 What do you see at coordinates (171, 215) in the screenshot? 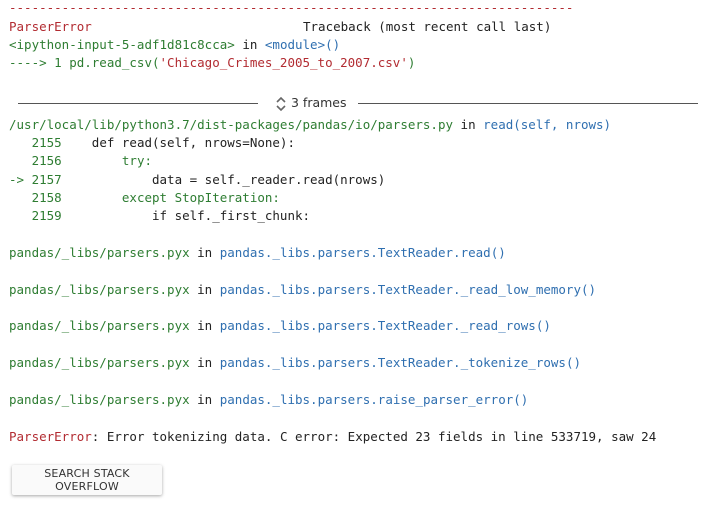
I see `code-line: 2159 if self._first_chunk:` at bounding box center [171, 215].